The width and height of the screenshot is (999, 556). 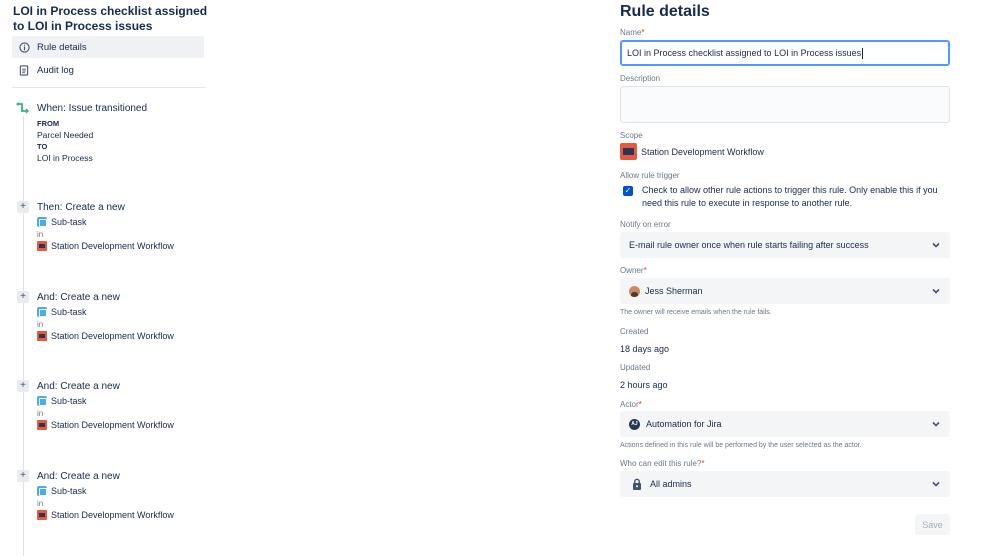 What do you see at coordinates (65, 158) in the screenshot?
I see `to-status: LOI in Process` at bounding box center [65, 158].